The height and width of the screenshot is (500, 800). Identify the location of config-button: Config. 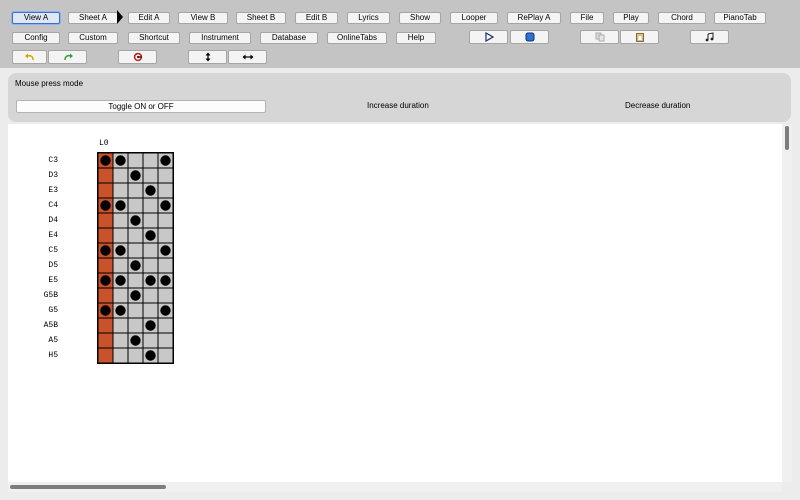
(36, 38).